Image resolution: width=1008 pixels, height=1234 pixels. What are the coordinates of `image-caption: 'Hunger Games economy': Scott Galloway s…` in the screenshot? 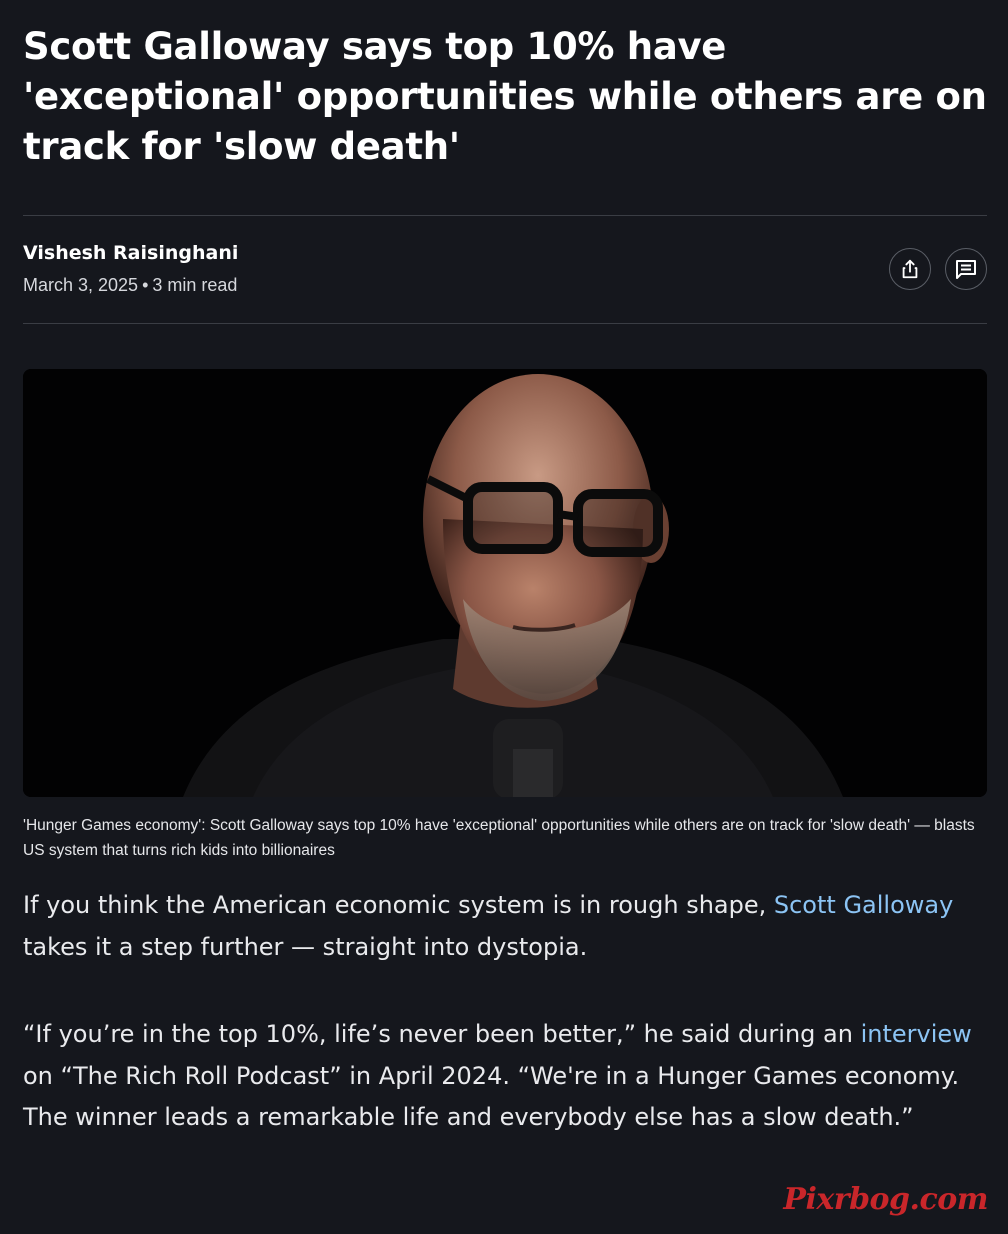 It's located at (499, 838).